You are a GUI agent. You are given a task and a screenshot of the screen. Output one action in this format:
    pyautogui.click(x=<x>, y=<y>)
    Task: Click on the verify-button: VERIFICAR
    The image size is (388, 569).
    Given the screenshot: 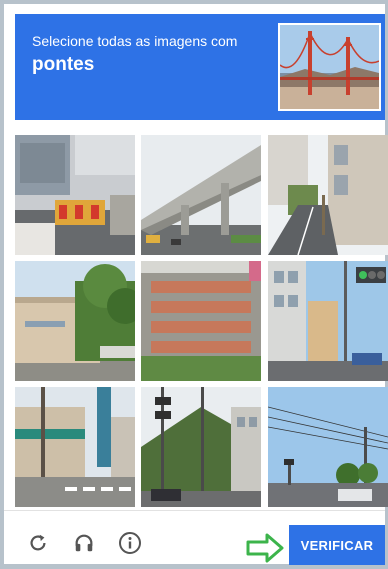 What is the action you would take?
    pyautogui.click(x=337, y=545)
    